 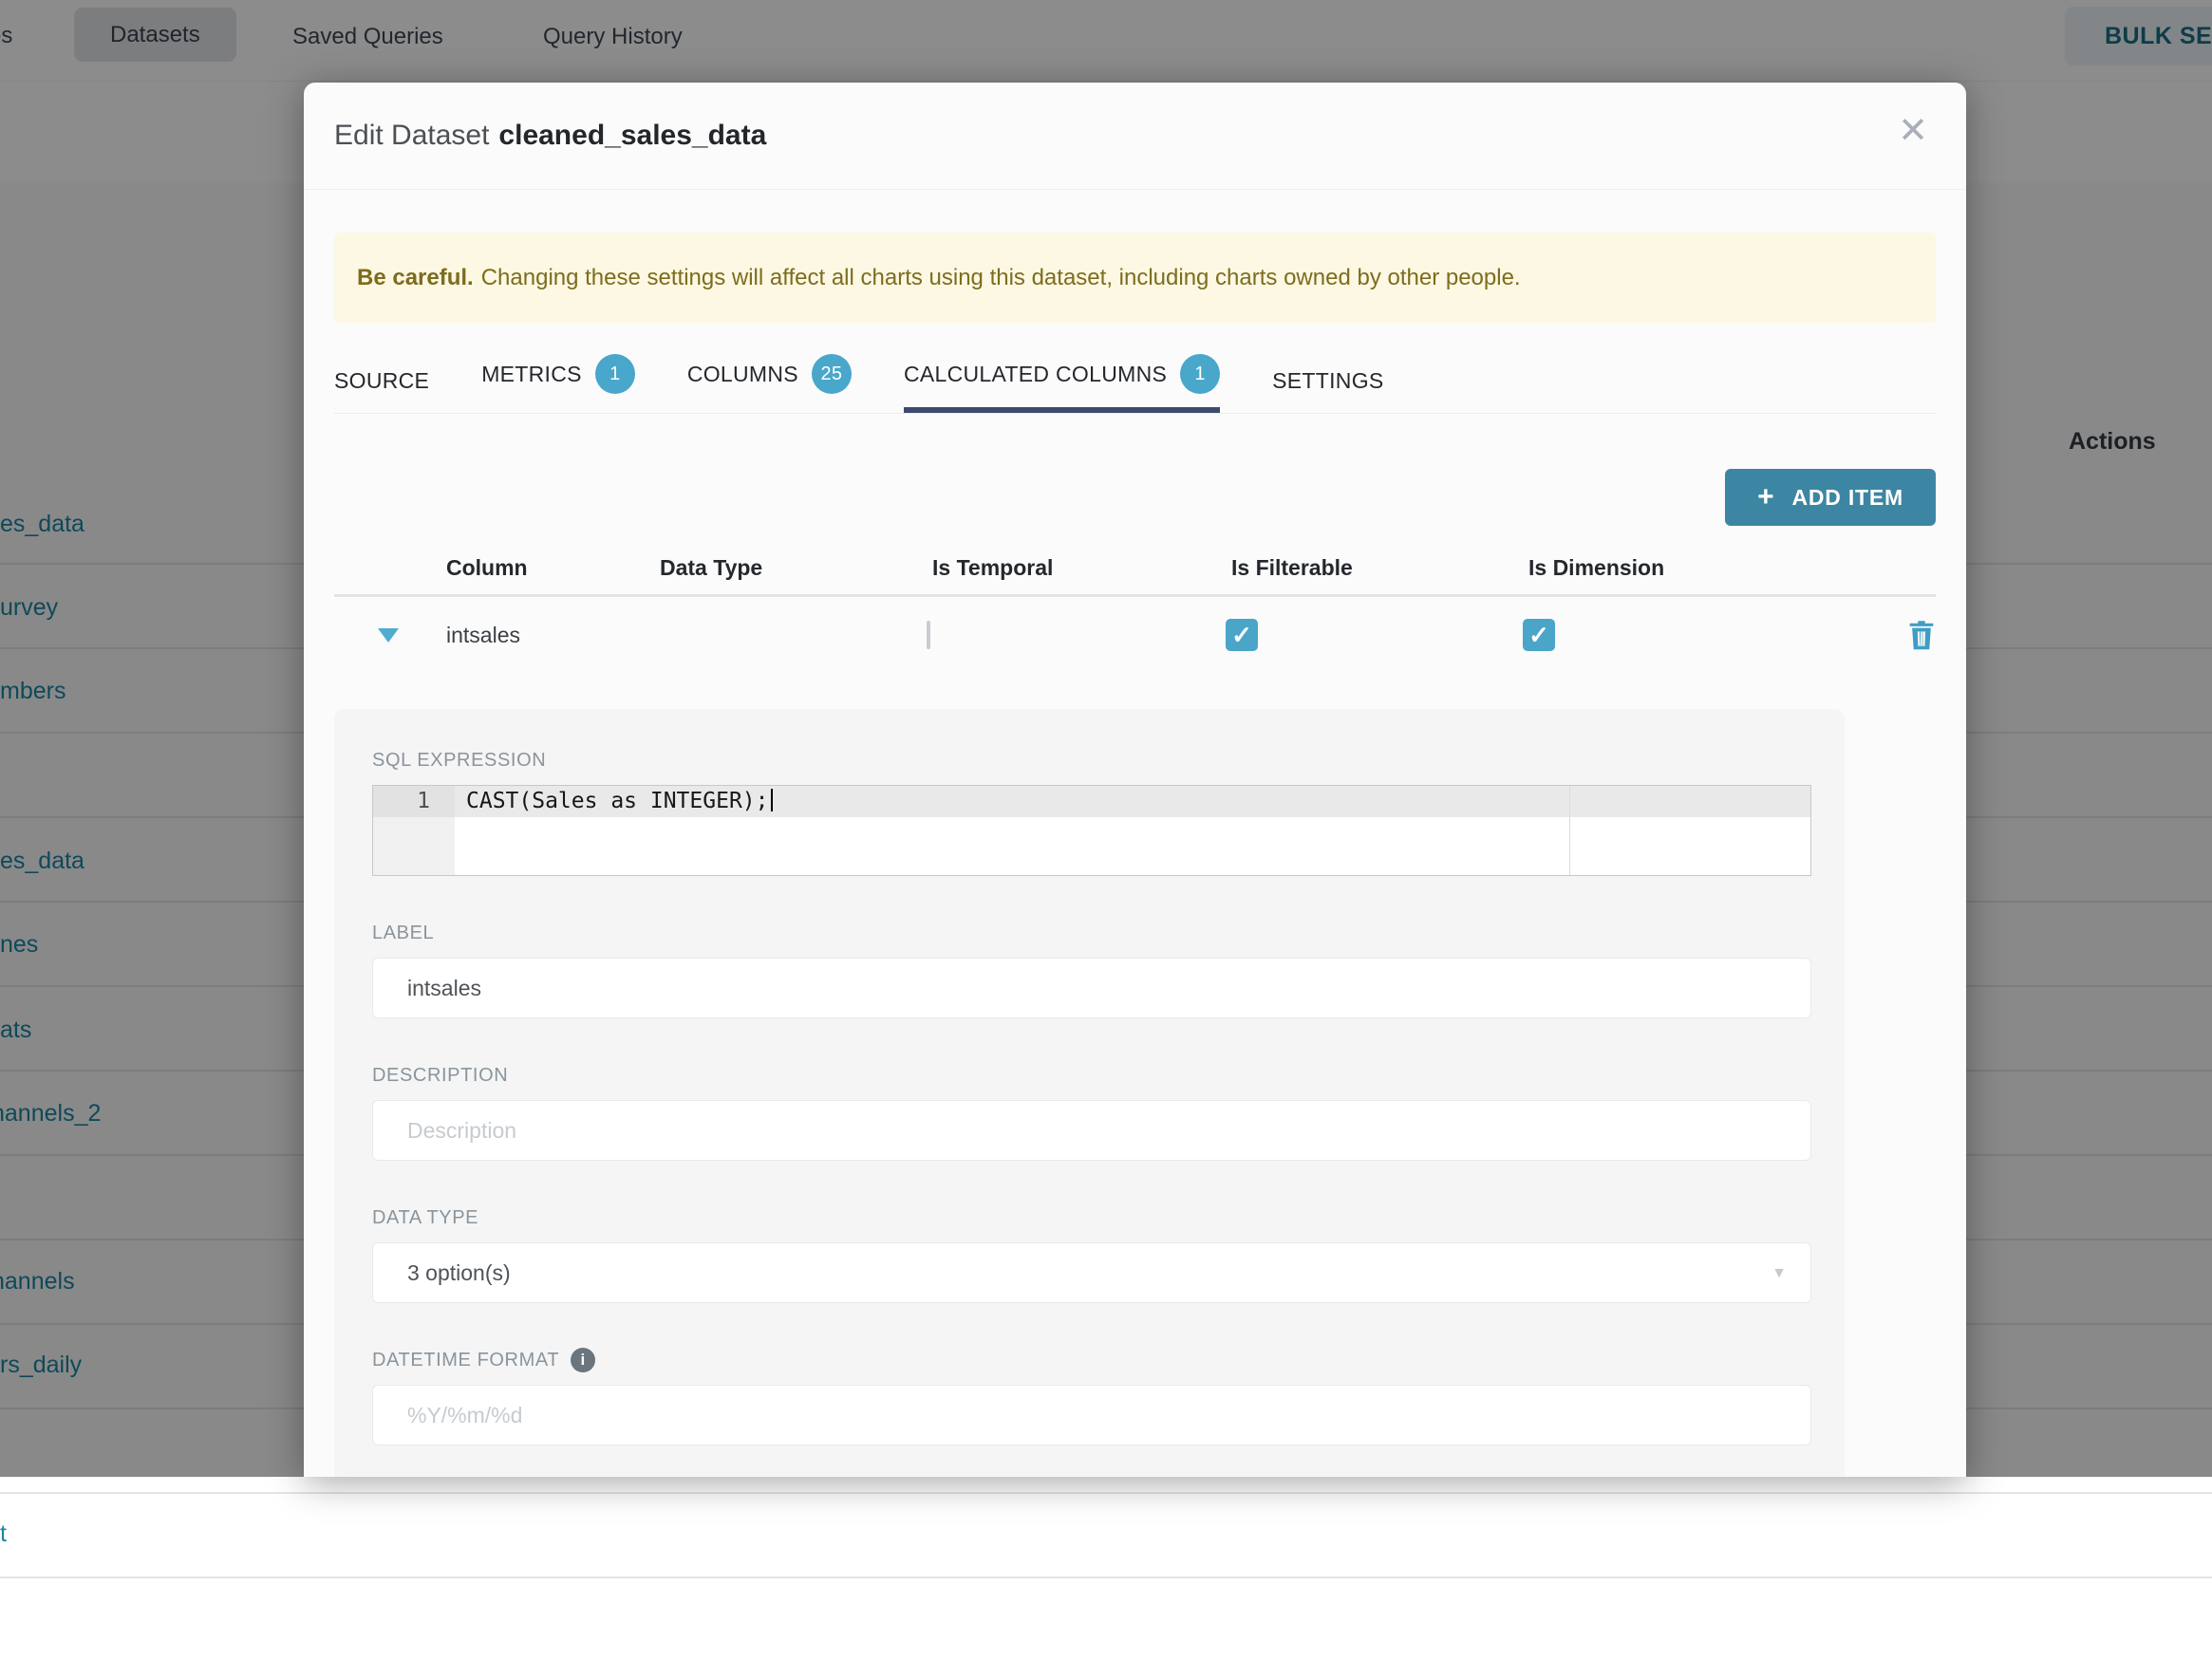 I want to click on add-item-button: + ADD ITEM, so click(x=1830, y=497).